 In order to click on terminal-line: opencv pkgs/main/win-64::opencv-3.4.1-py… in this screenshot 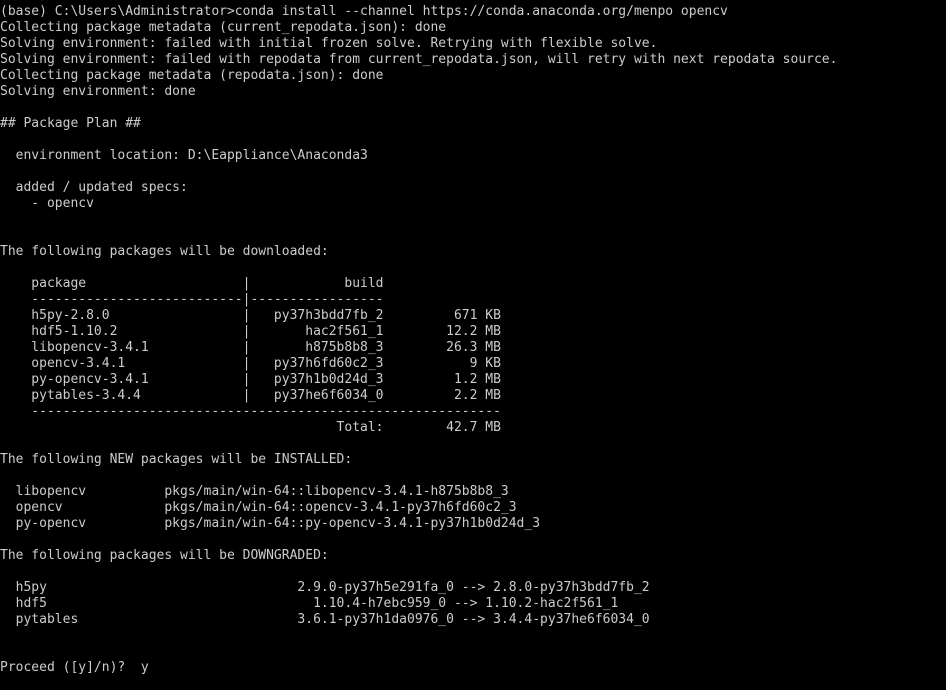, I will do `click(258, 507)`.